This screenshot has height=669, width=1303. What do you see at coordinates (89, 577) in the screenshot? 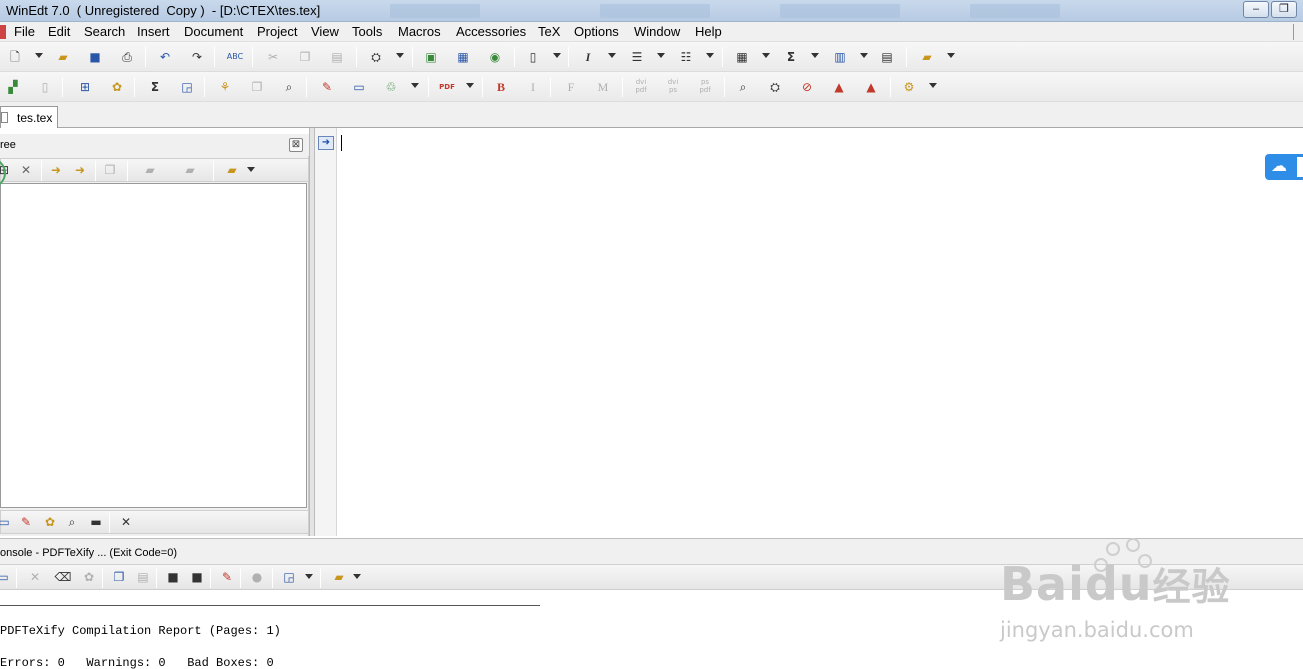
I see `tools-icon: ✿` at bounding box center [89, 577].